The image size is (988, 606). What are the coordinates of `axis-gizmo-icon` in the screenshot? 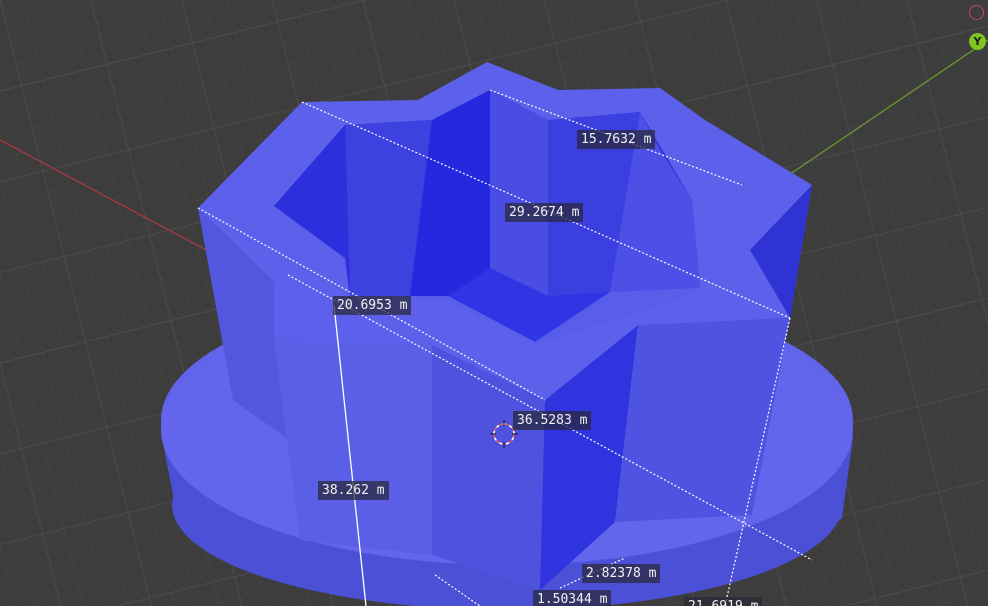 It's located at (976, 12).